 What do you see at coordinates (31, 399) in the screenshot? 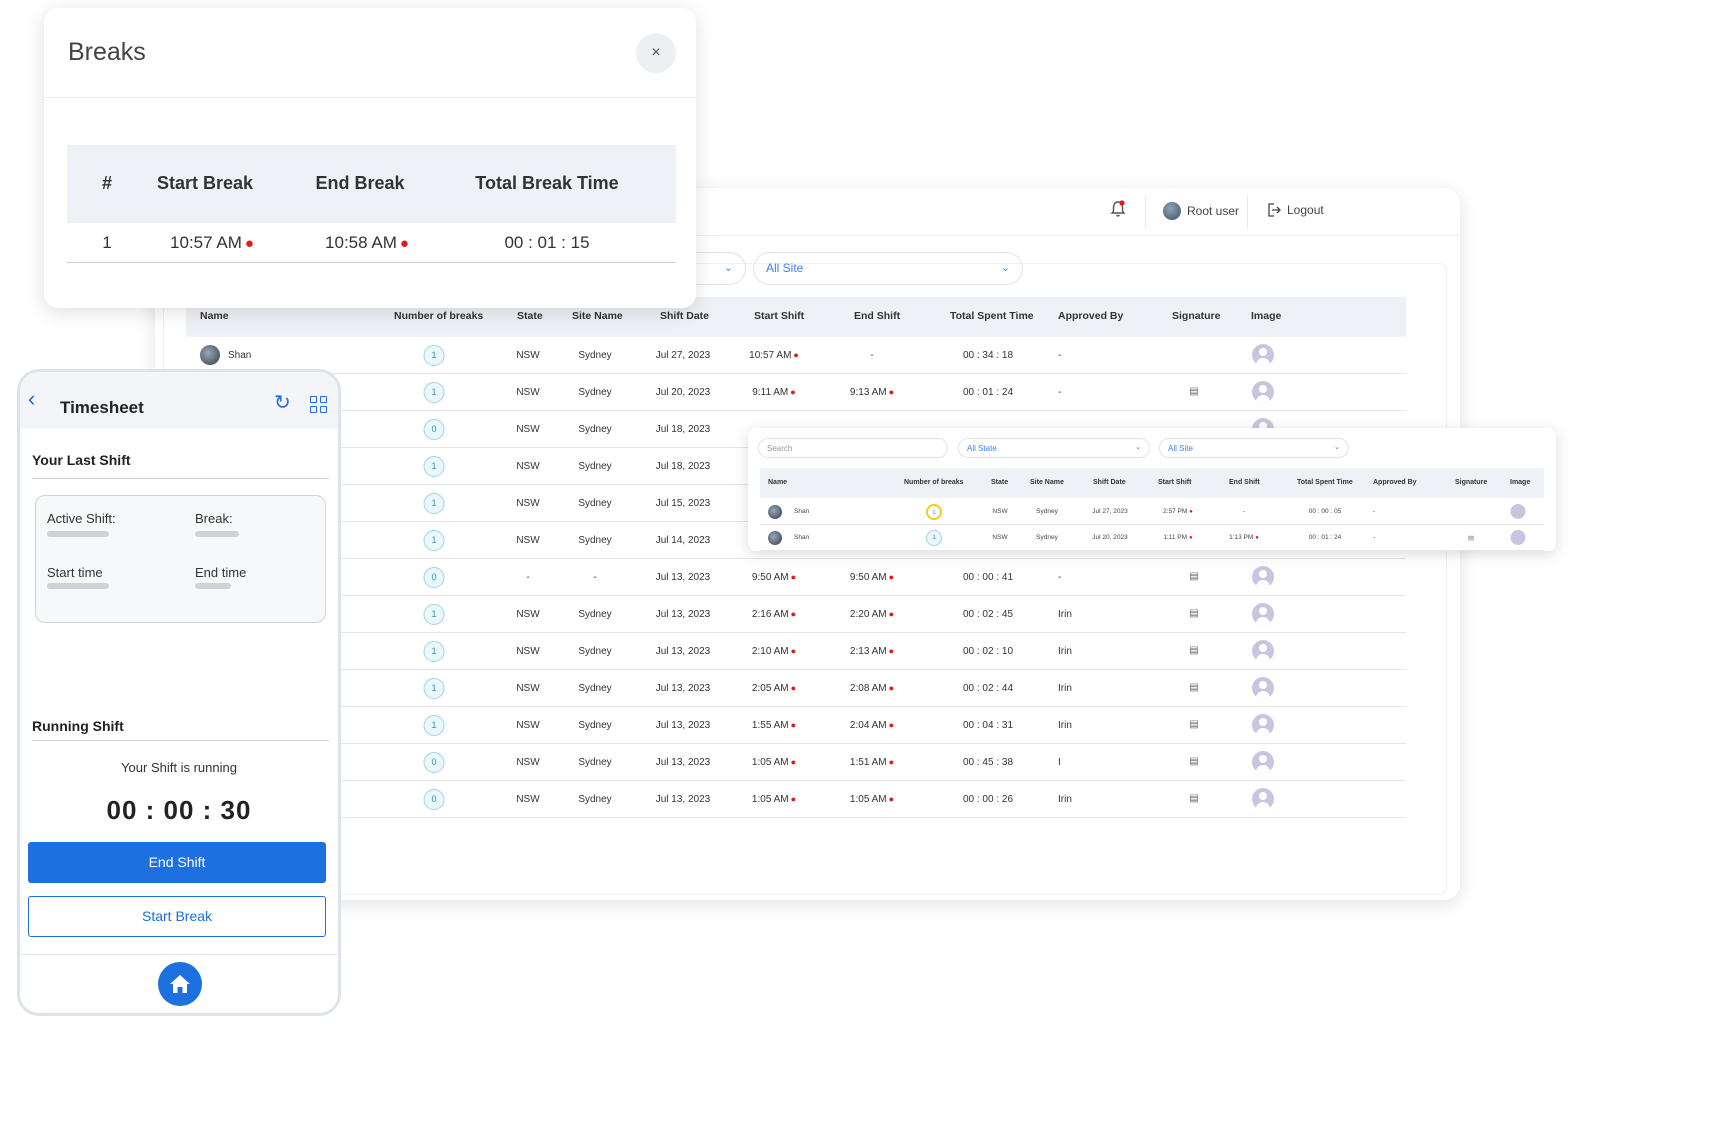
I see `back-arrow-icon: ‹` at bounding box center [31, 399].